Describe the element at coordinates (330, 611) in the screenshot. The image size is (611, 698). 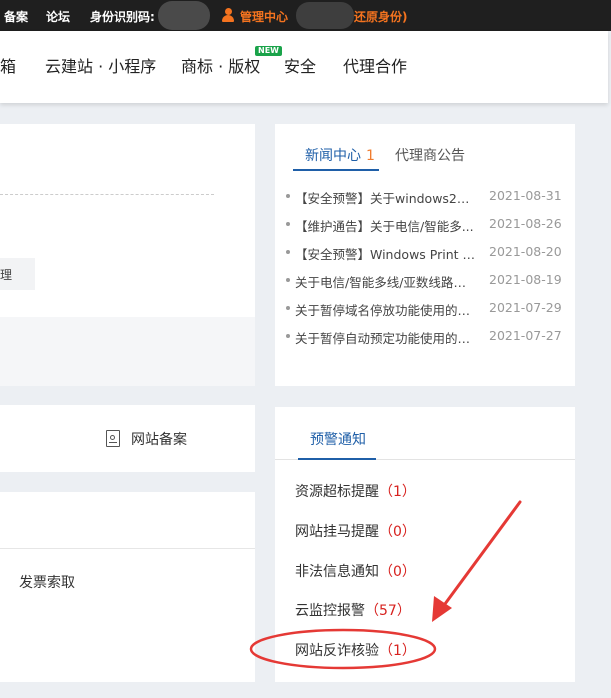
I see `warning-label: 云监控报警` at that location.